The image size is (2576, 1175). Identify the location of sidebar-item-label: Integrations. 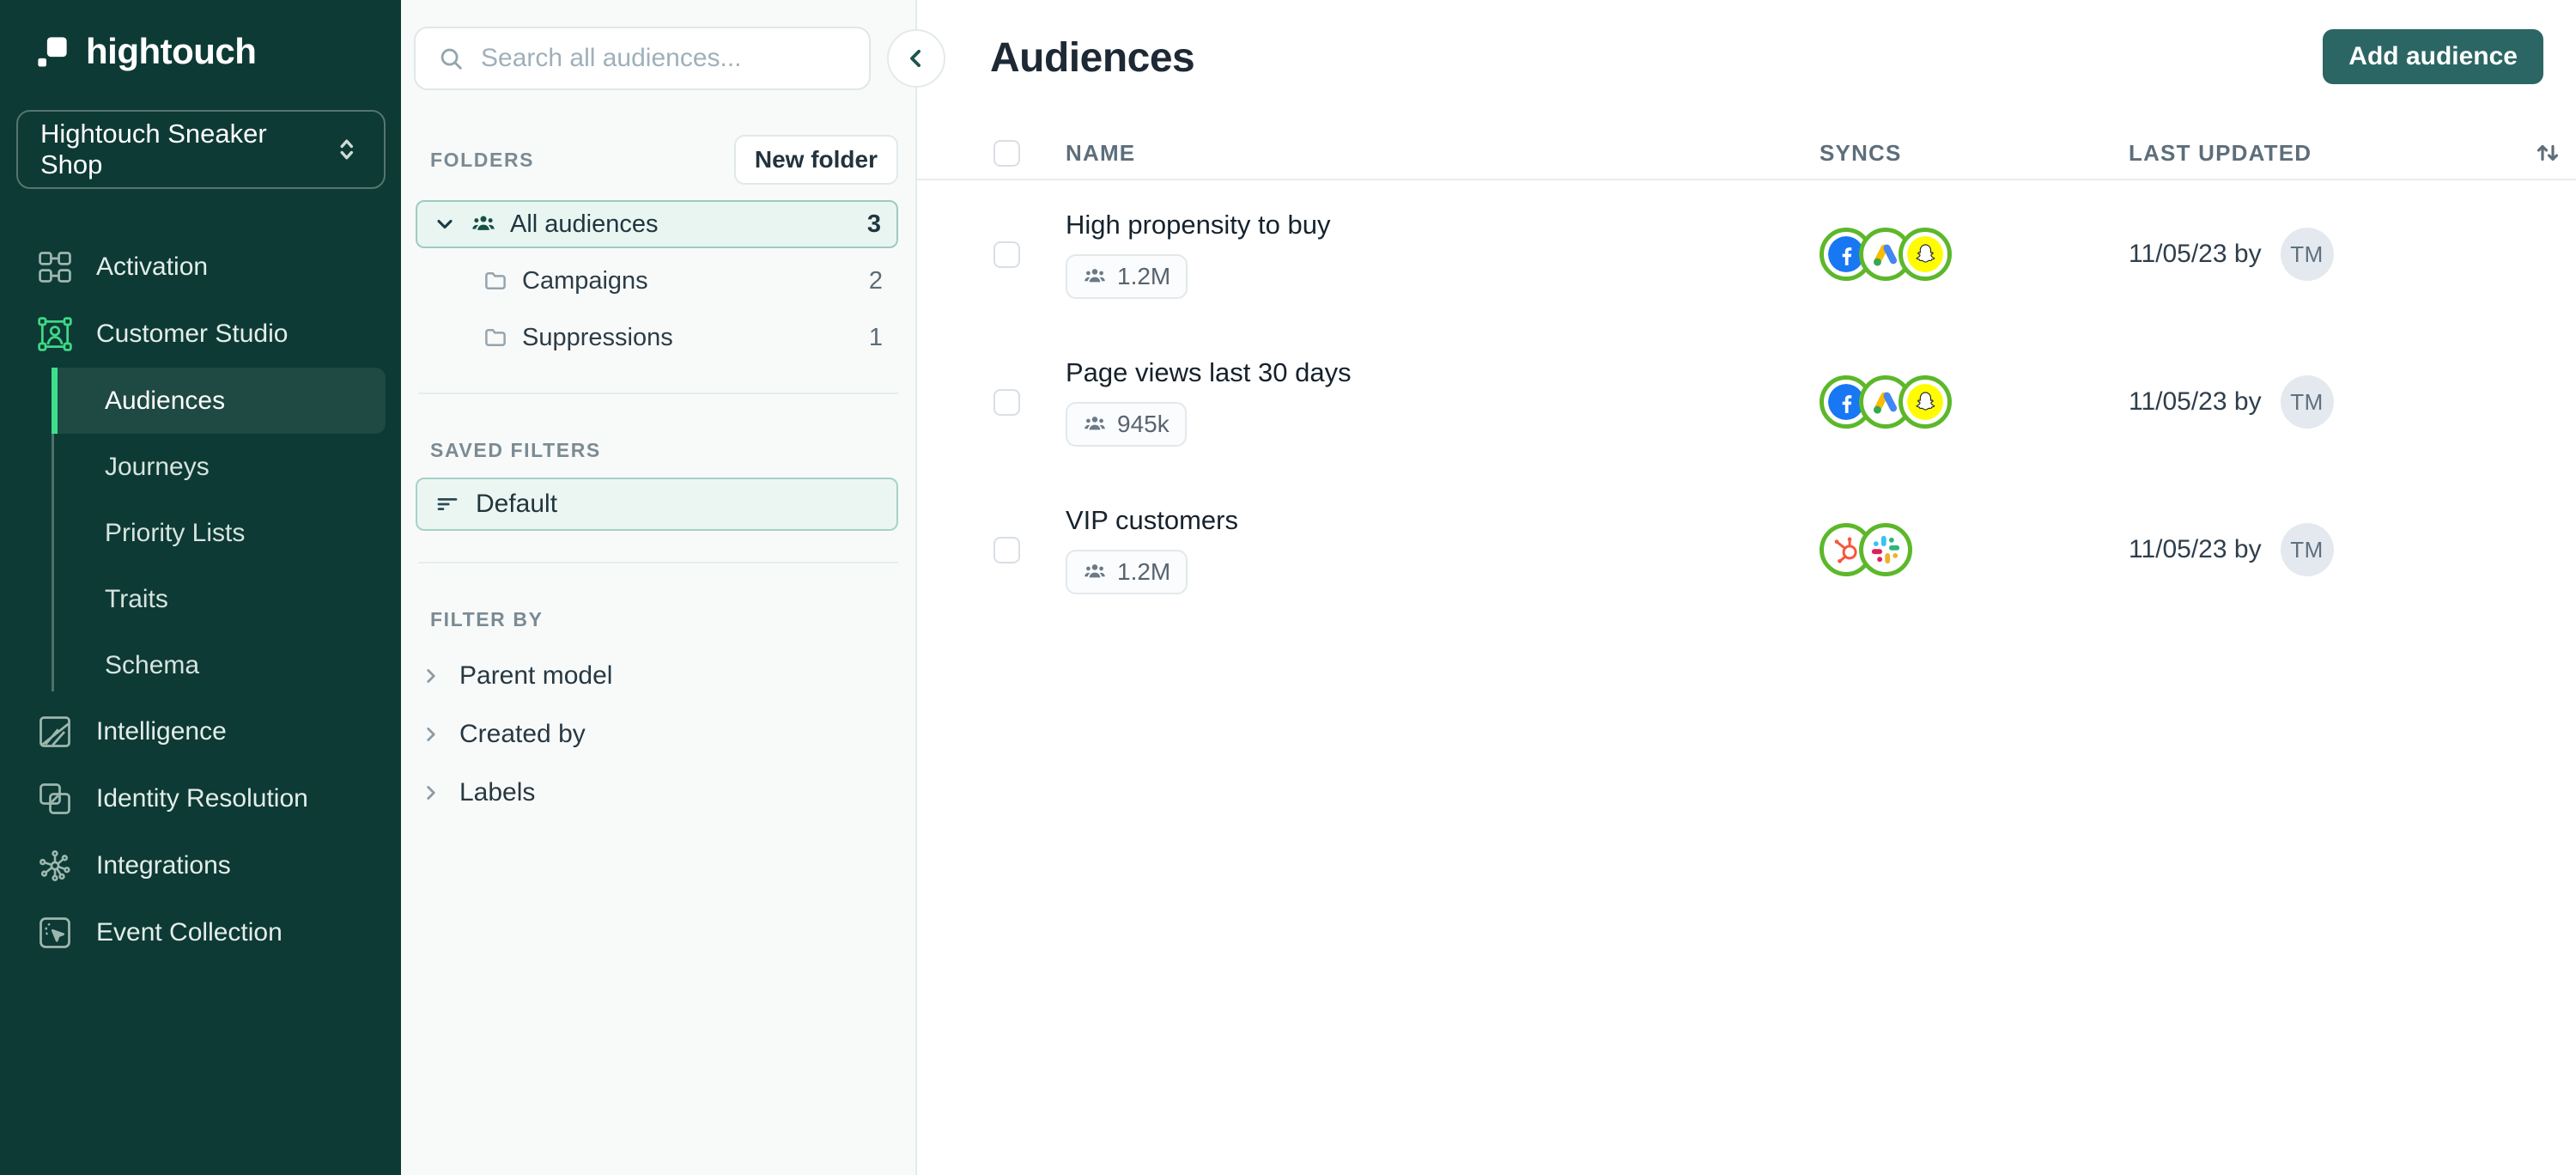
(164, 865).